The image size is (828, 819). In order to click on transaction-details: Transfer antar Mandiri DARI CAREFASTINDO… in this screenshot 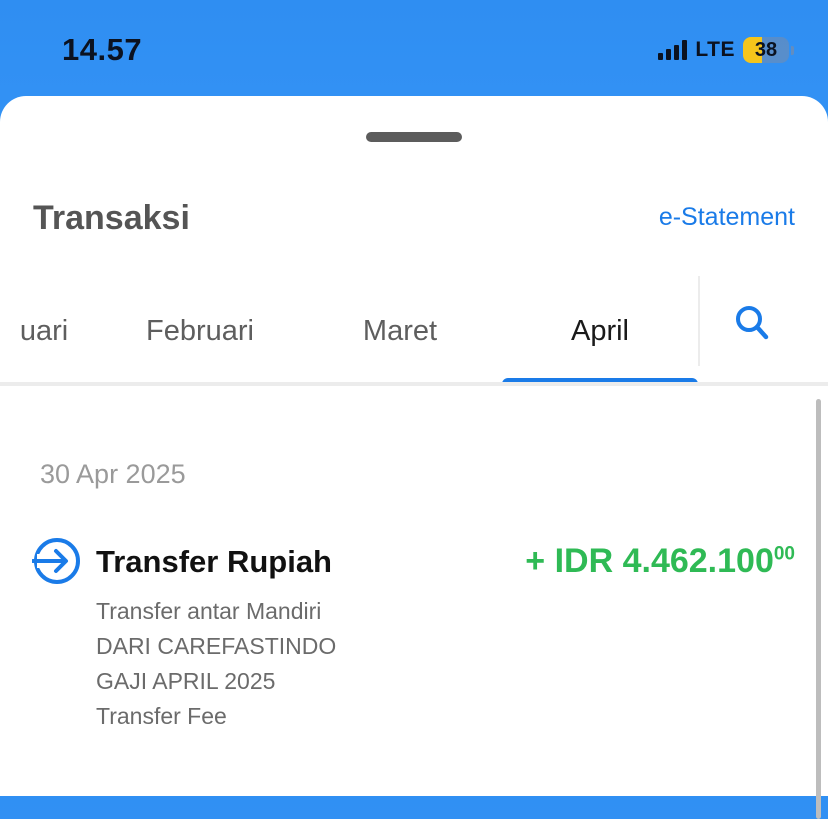, I will do `click(216, 666)`.